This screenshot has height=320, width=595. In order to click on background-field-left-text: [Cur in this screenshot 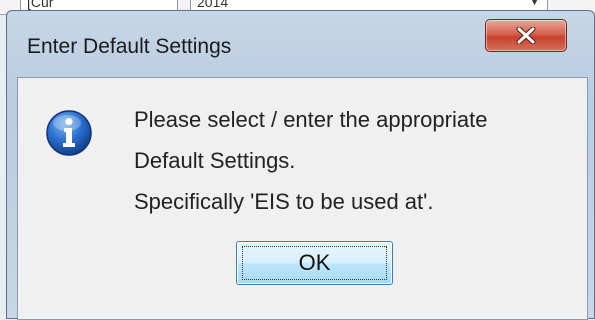, I will do `click(40, 5)`.